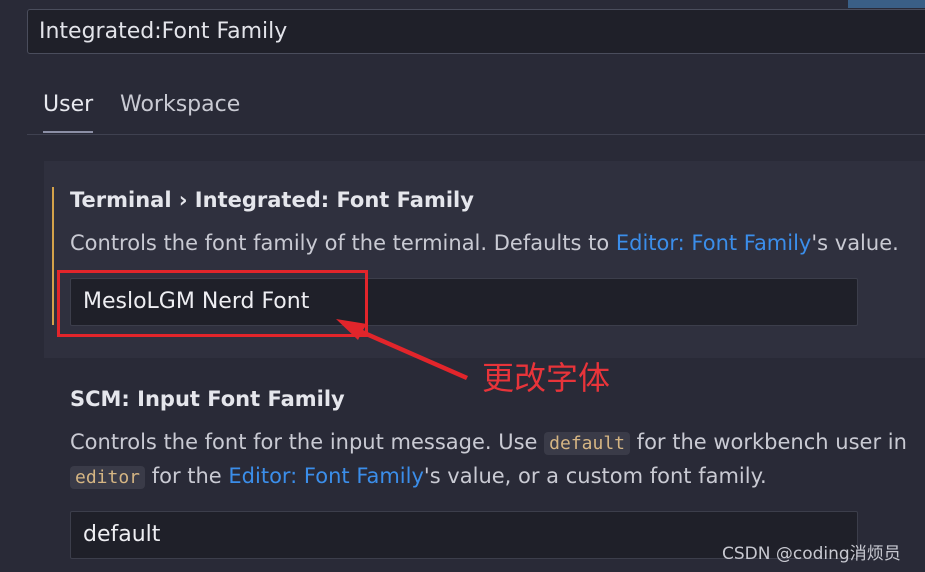 This screenshot has height=572, width=925. What do you see at coordinates (768, 442) in the screenshot?
I see `description-text: for the workbench user in` at bounding box center [768, 442].